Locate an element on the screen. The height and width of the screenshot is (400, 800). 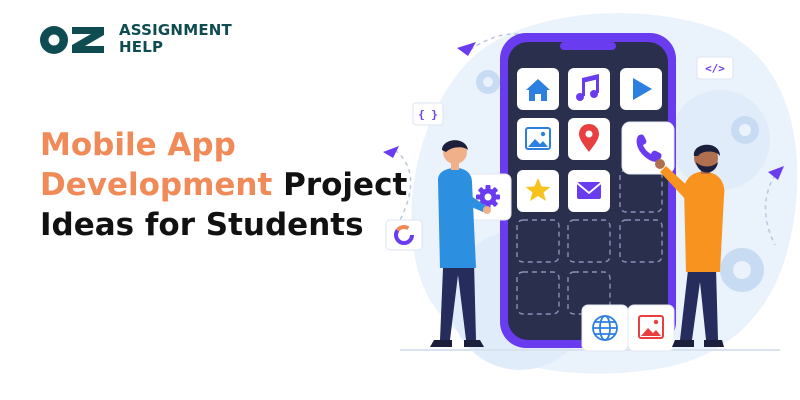
logo-wordmark: ASSIGNMENT HELP is located at coordinates (175, 39).